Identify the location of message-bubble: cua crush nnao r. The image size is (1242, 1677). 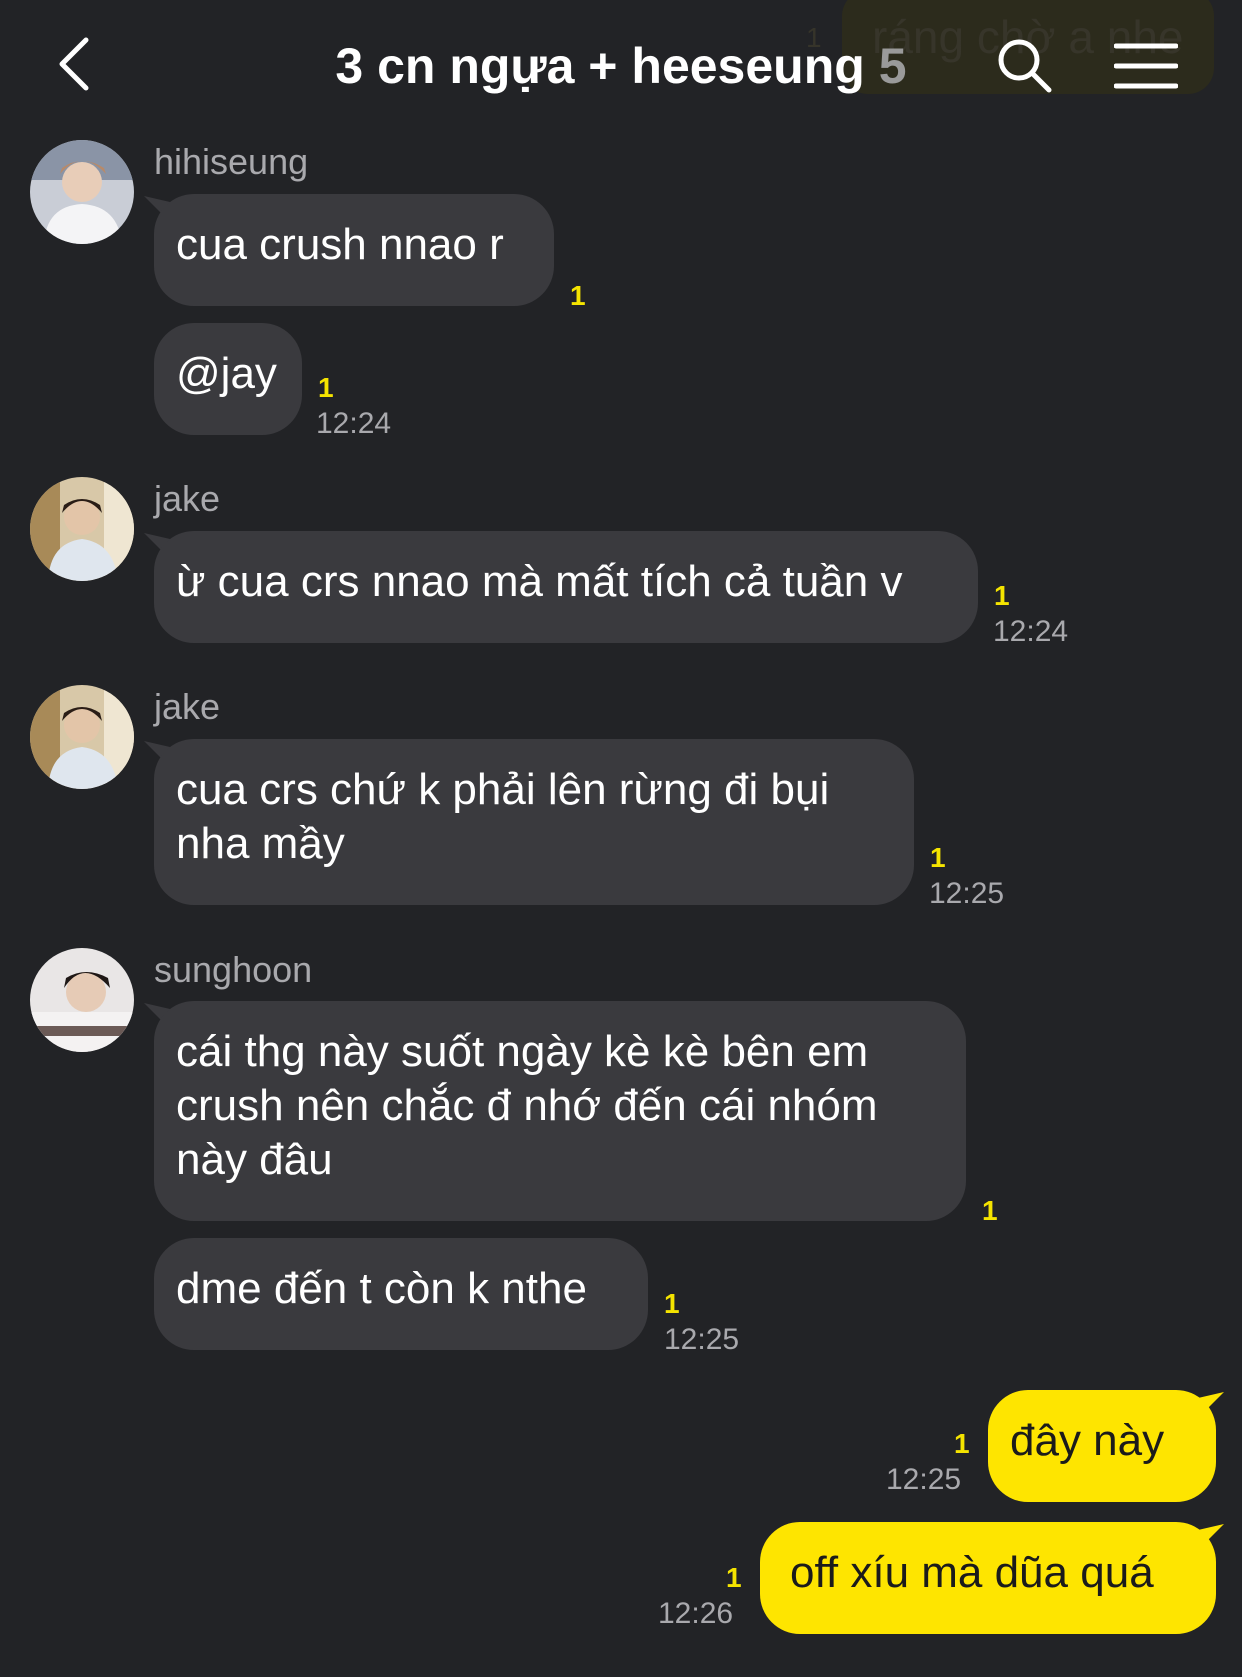
(354, 250).